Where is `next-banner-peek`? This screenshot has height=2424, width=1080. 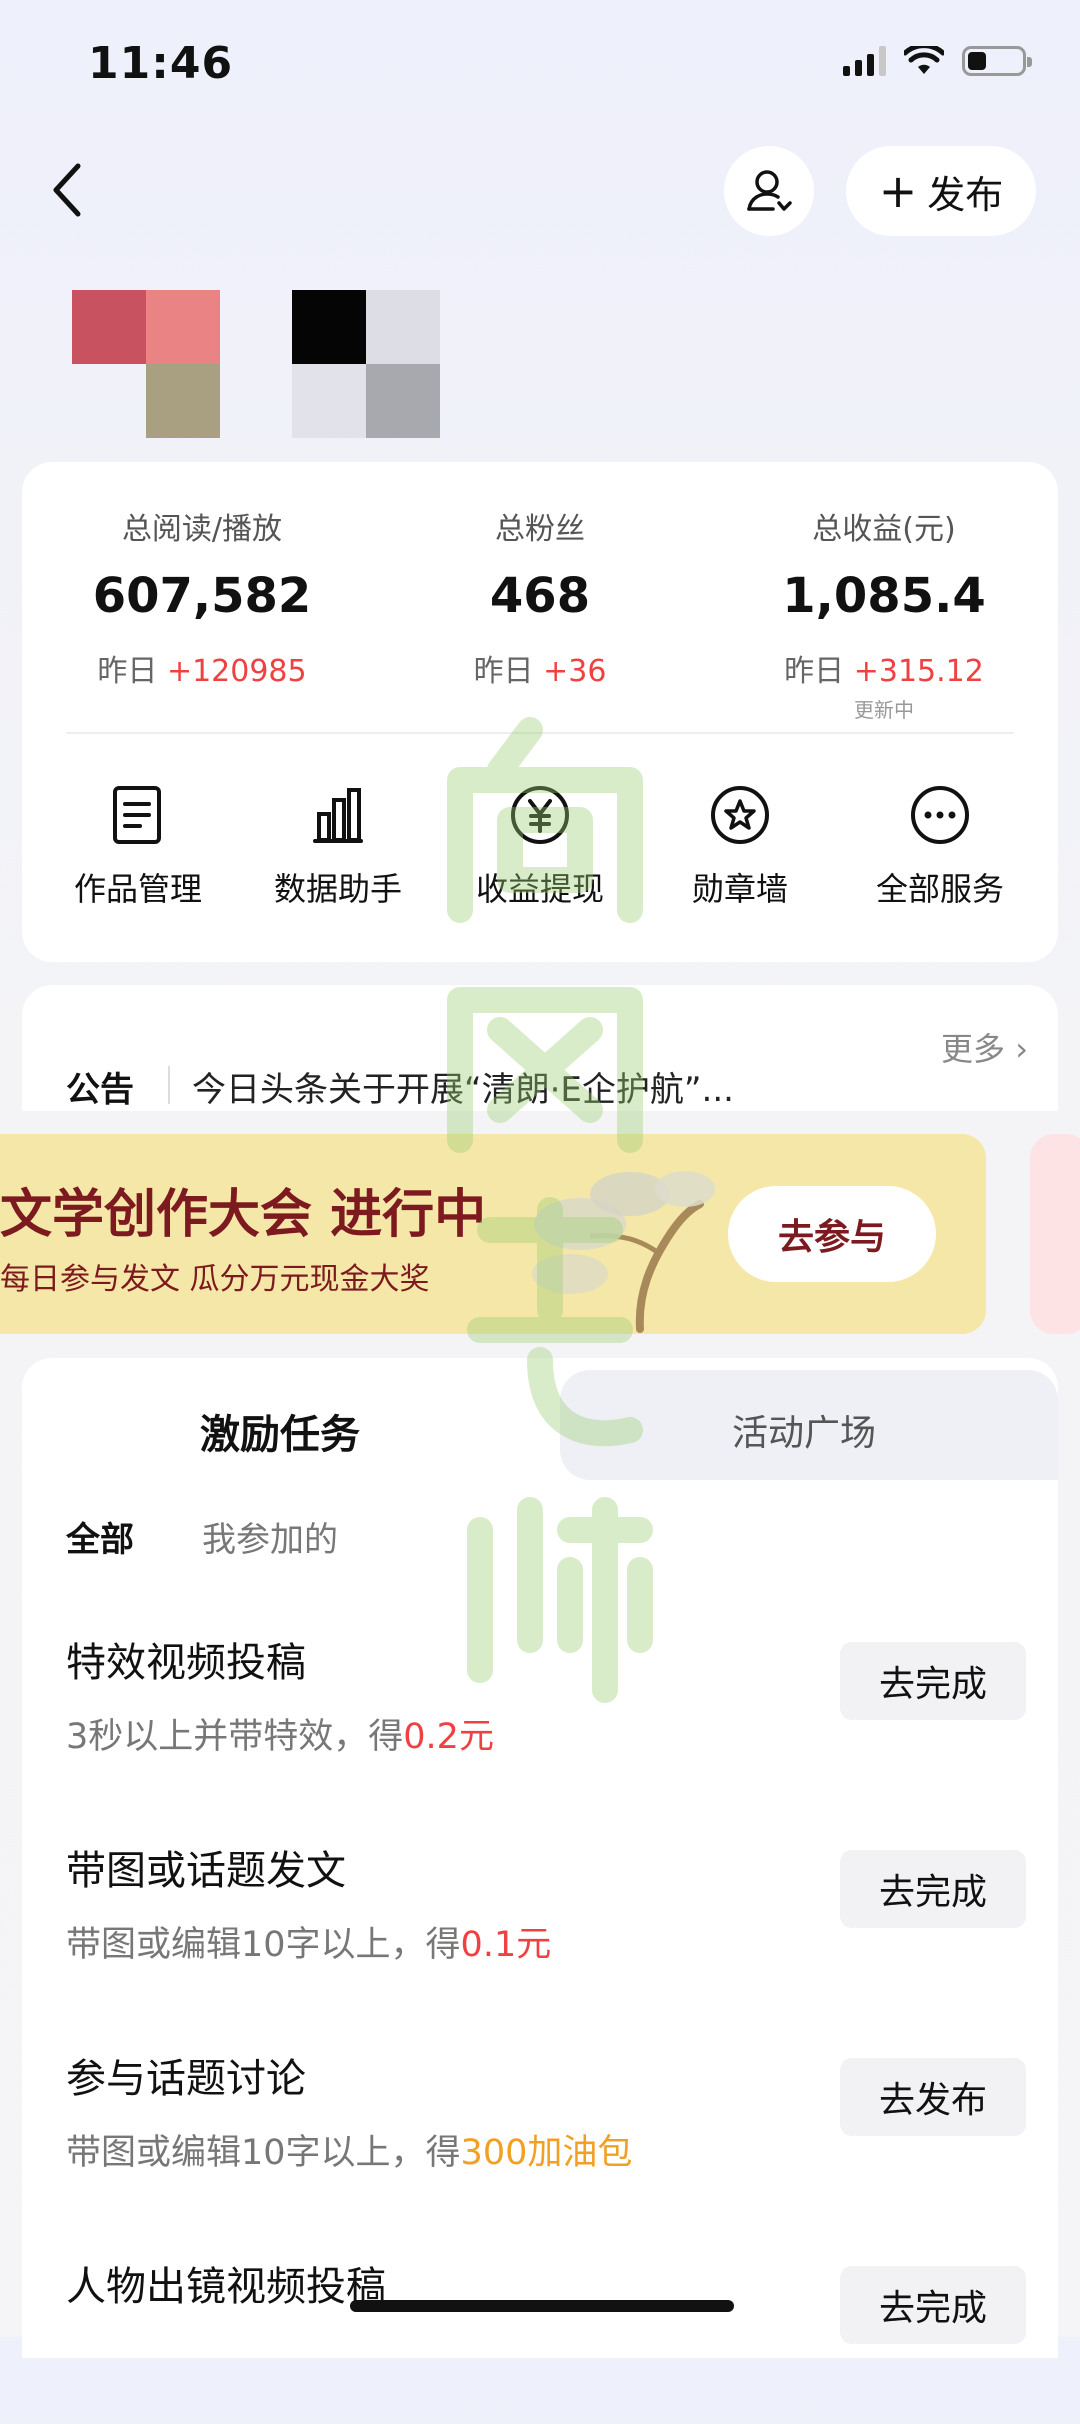
next-banner-peek is located at coordinates (1055, 1234).